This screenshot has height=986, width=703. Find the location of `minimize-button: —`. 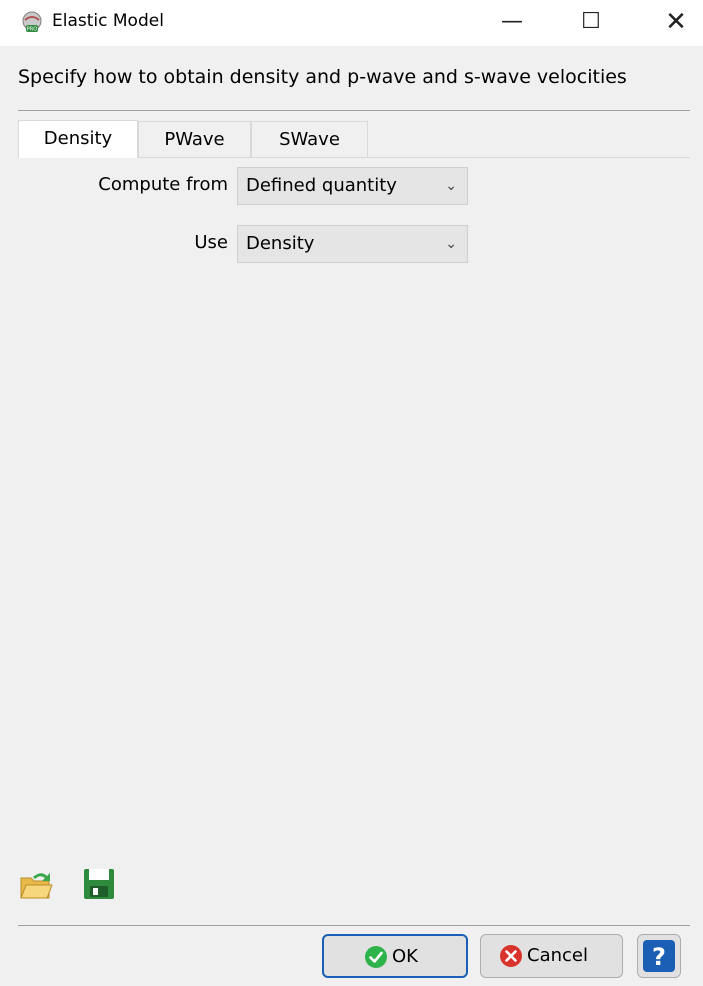

minimize-button: — is located at coordinates (512, 23).